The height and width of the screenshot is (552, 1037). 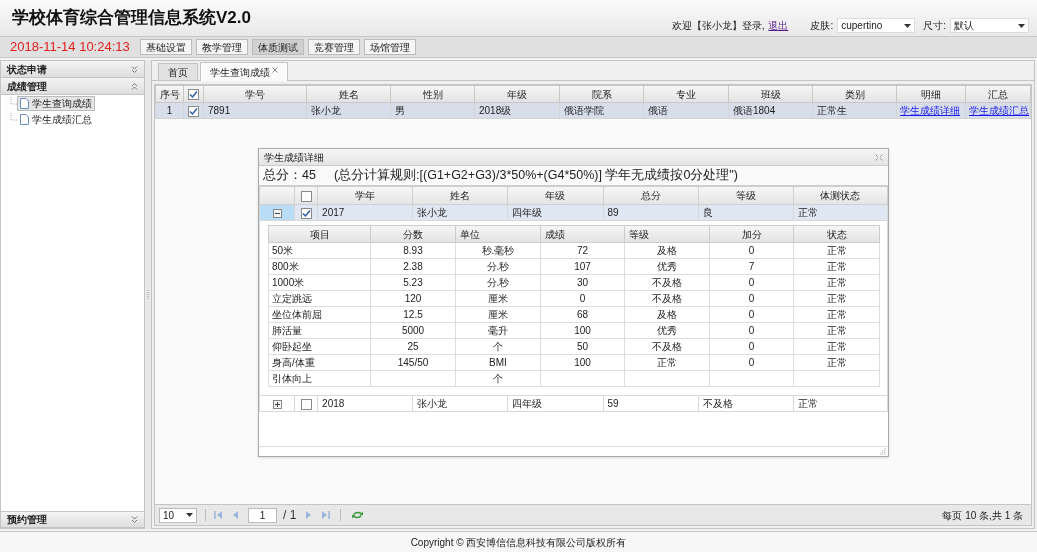 I want to click on table-cell: 俄语学院, so click(x=601, y=110).